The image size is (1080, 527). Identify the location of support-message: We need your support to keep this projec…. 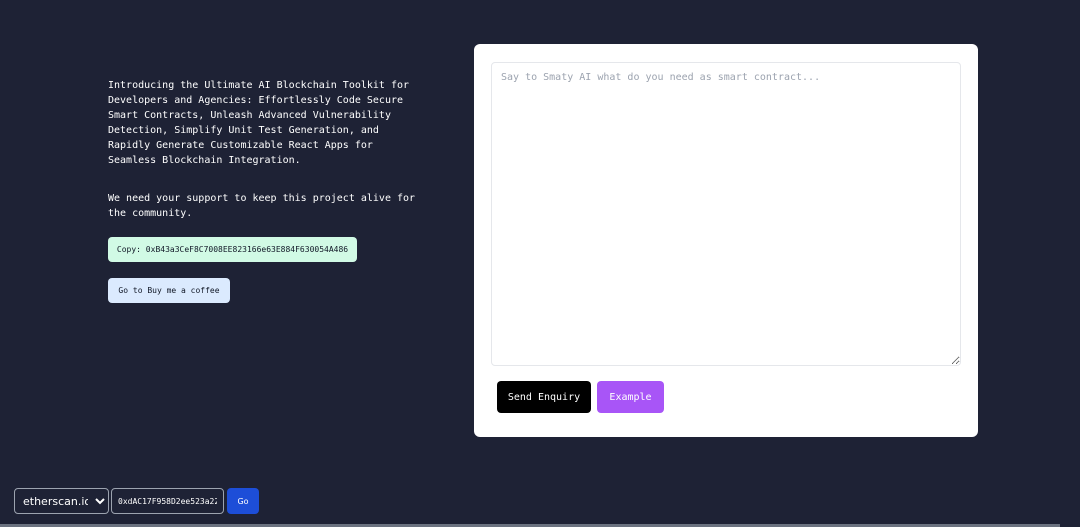
(262, 206).